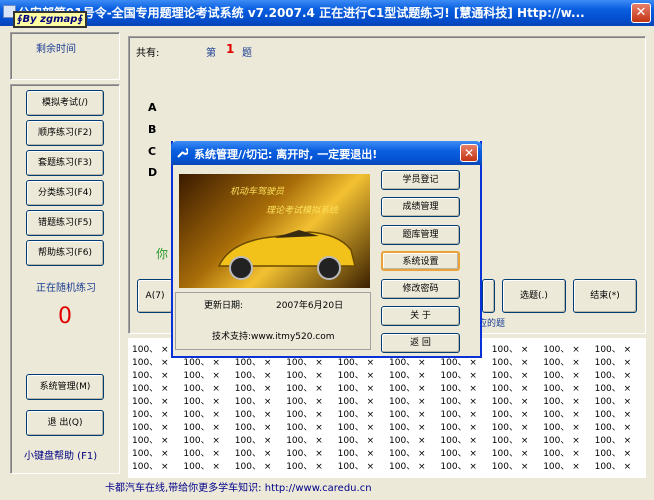  Describe the element at coordinates (491, 322) in the screenshot. I see `hint-link: 应的题` at that location.